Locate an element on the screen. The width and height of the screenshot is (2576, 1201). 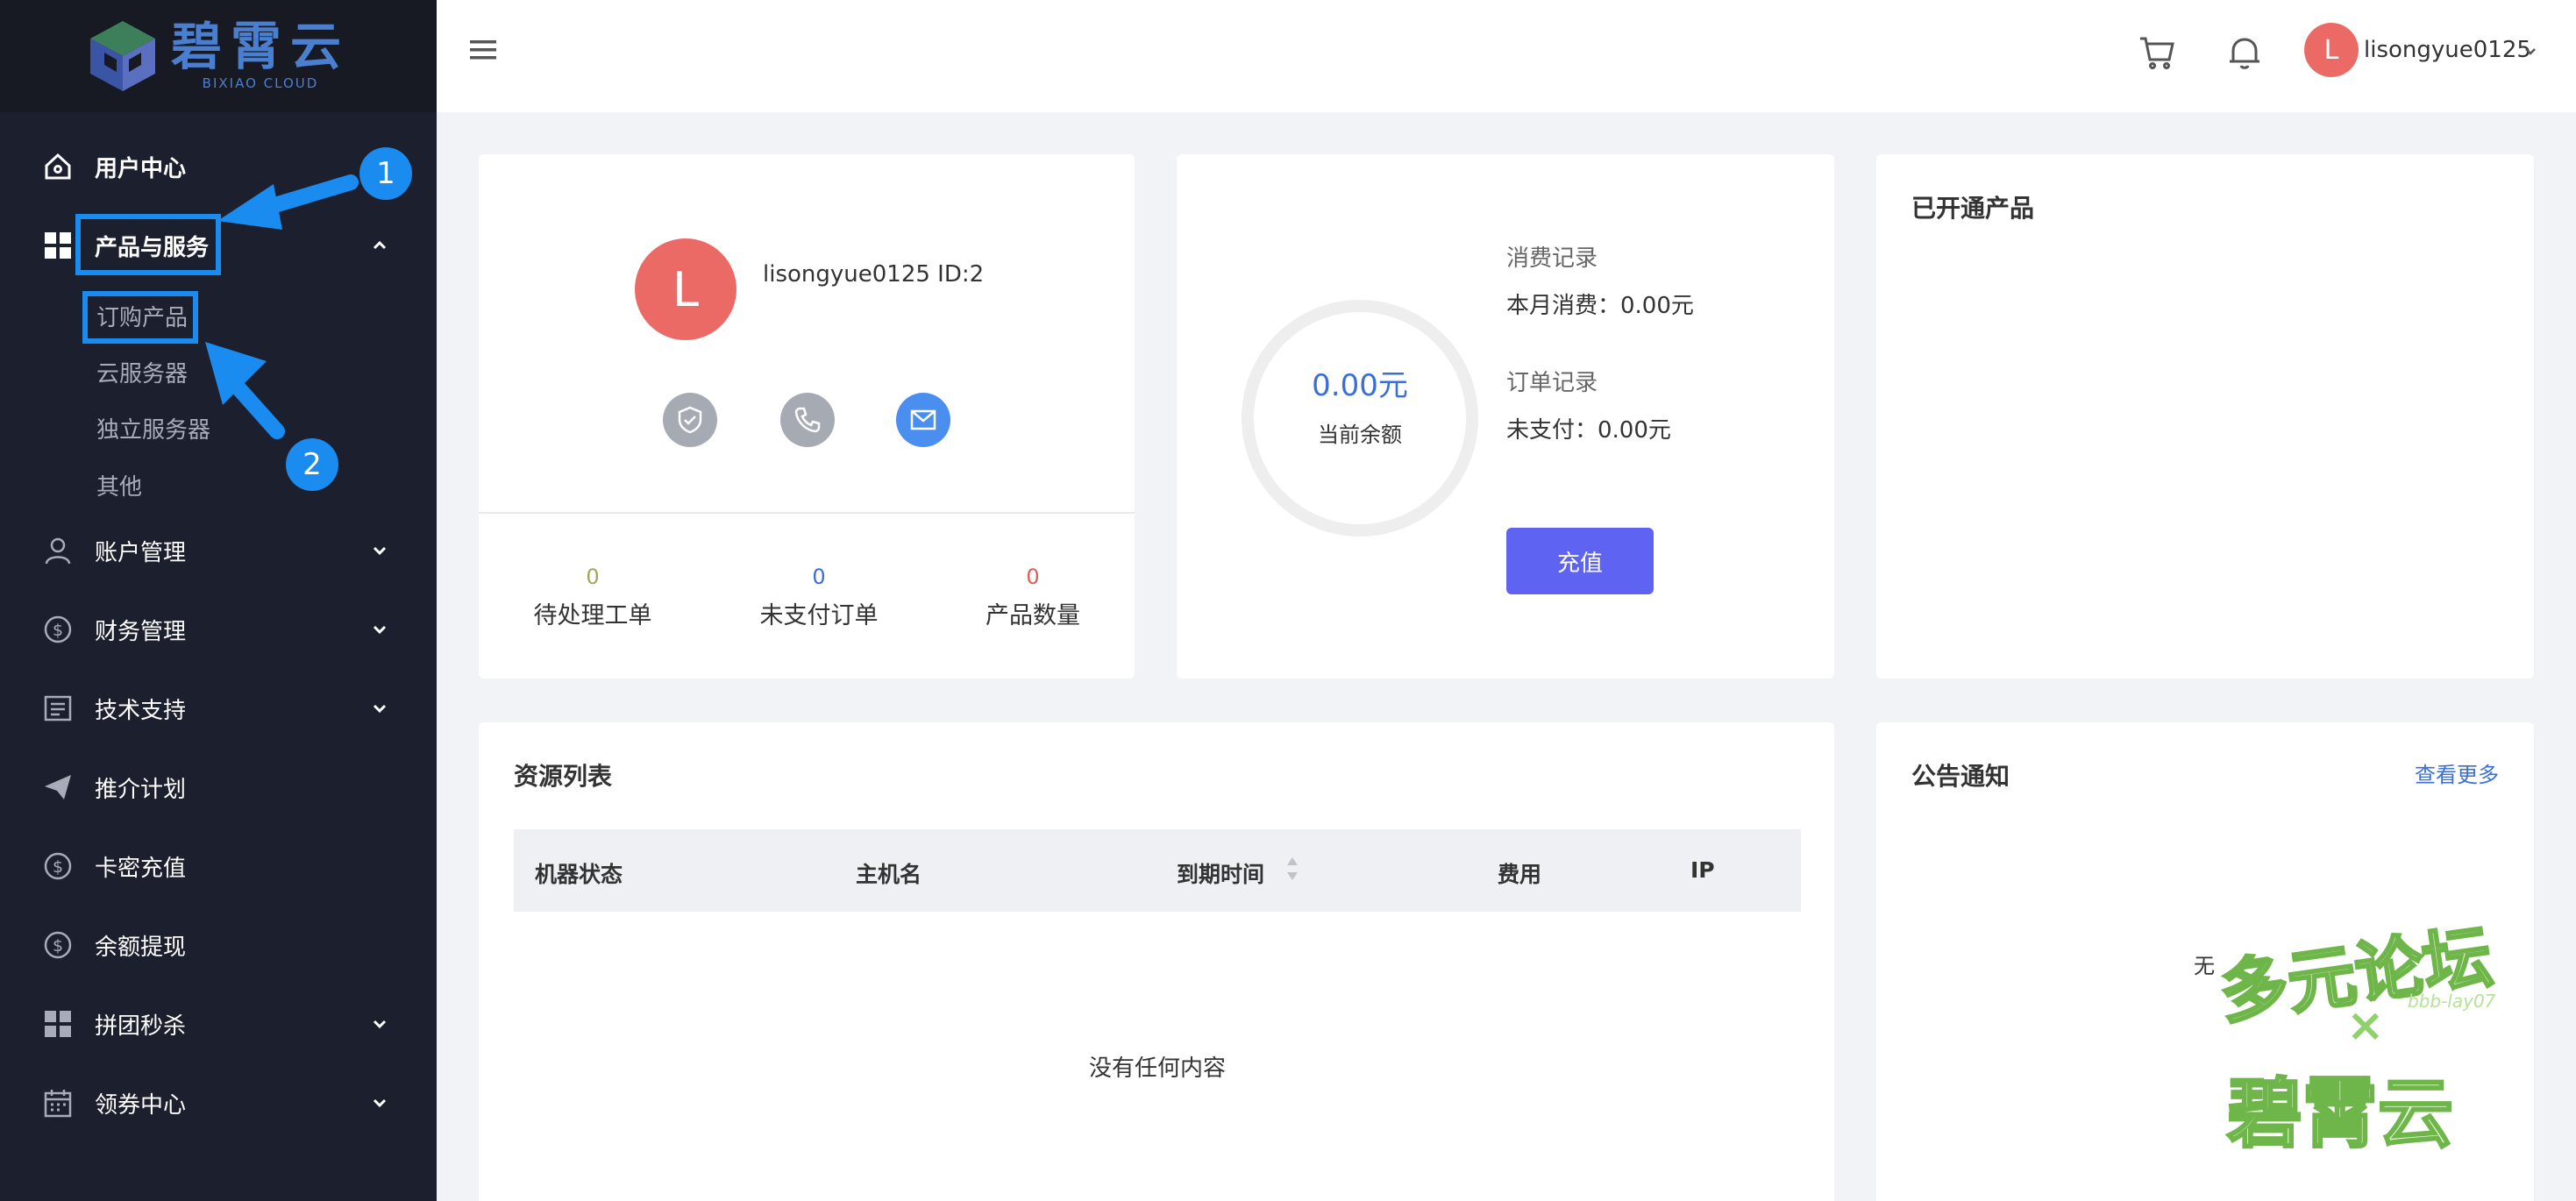
column-header-hostname: 主机名 is located at coordinates (889, 873).